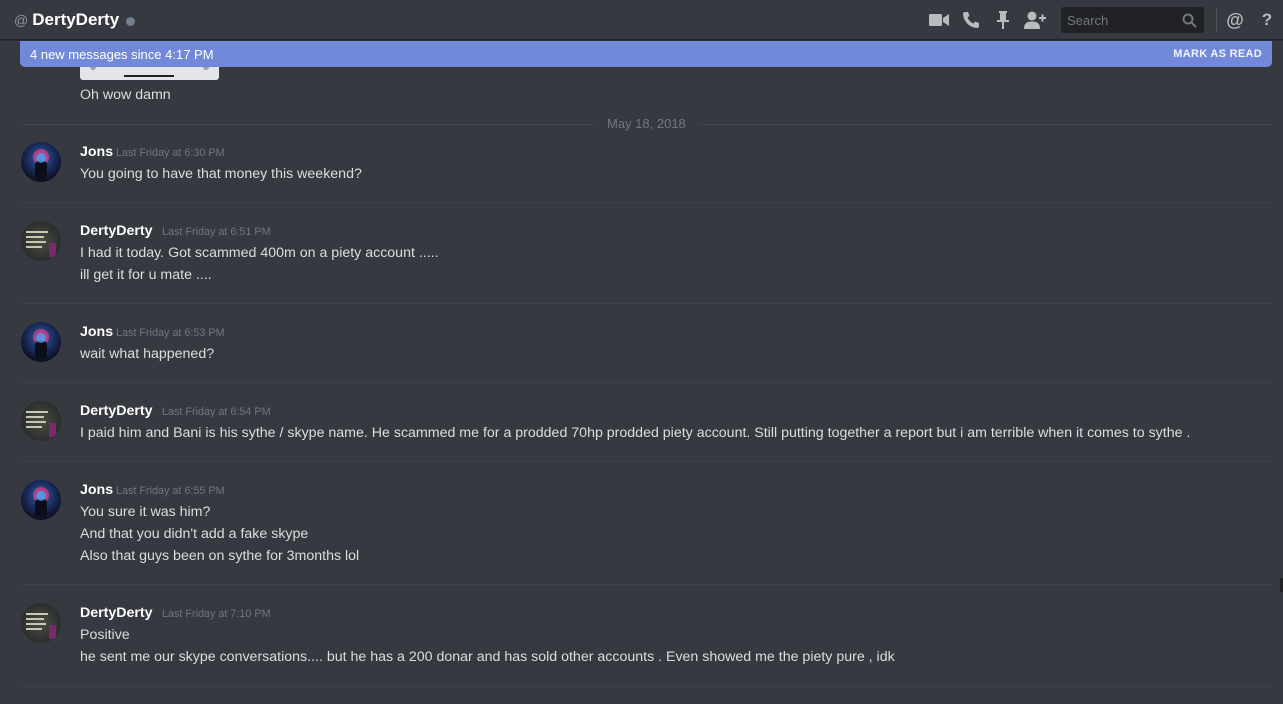 The image size is (1283, 704). What do you see at coordinates (170, 153) in the screenshot?
I see `message-timestamp: Last Friday at 6:30 PM` at bounding box center [170, 153].